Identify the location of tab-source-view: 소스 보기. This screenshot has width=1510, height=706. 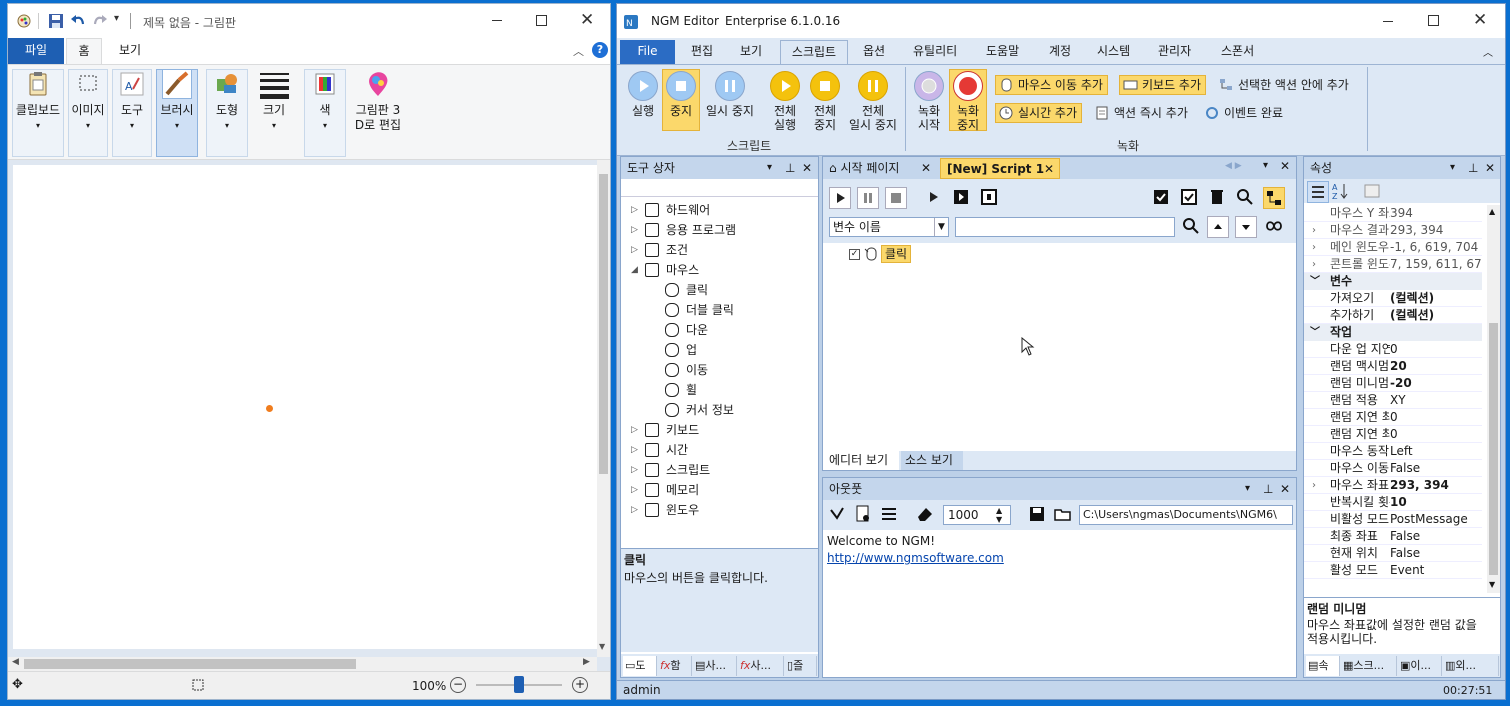
(932, 460).